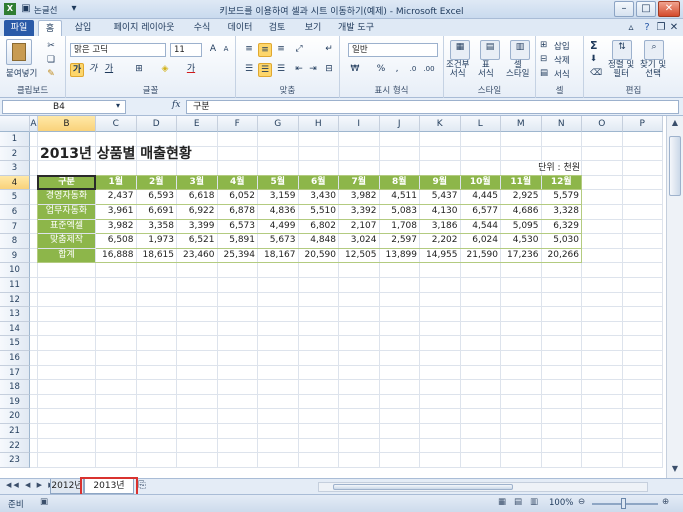 Image resolution: width=683 pixels, height=512 pixels. What do you see at coordinates (517, 70) in the screenshot?
I see `cell-style-label: 셀 스타일` at bounding box center [517, 70].